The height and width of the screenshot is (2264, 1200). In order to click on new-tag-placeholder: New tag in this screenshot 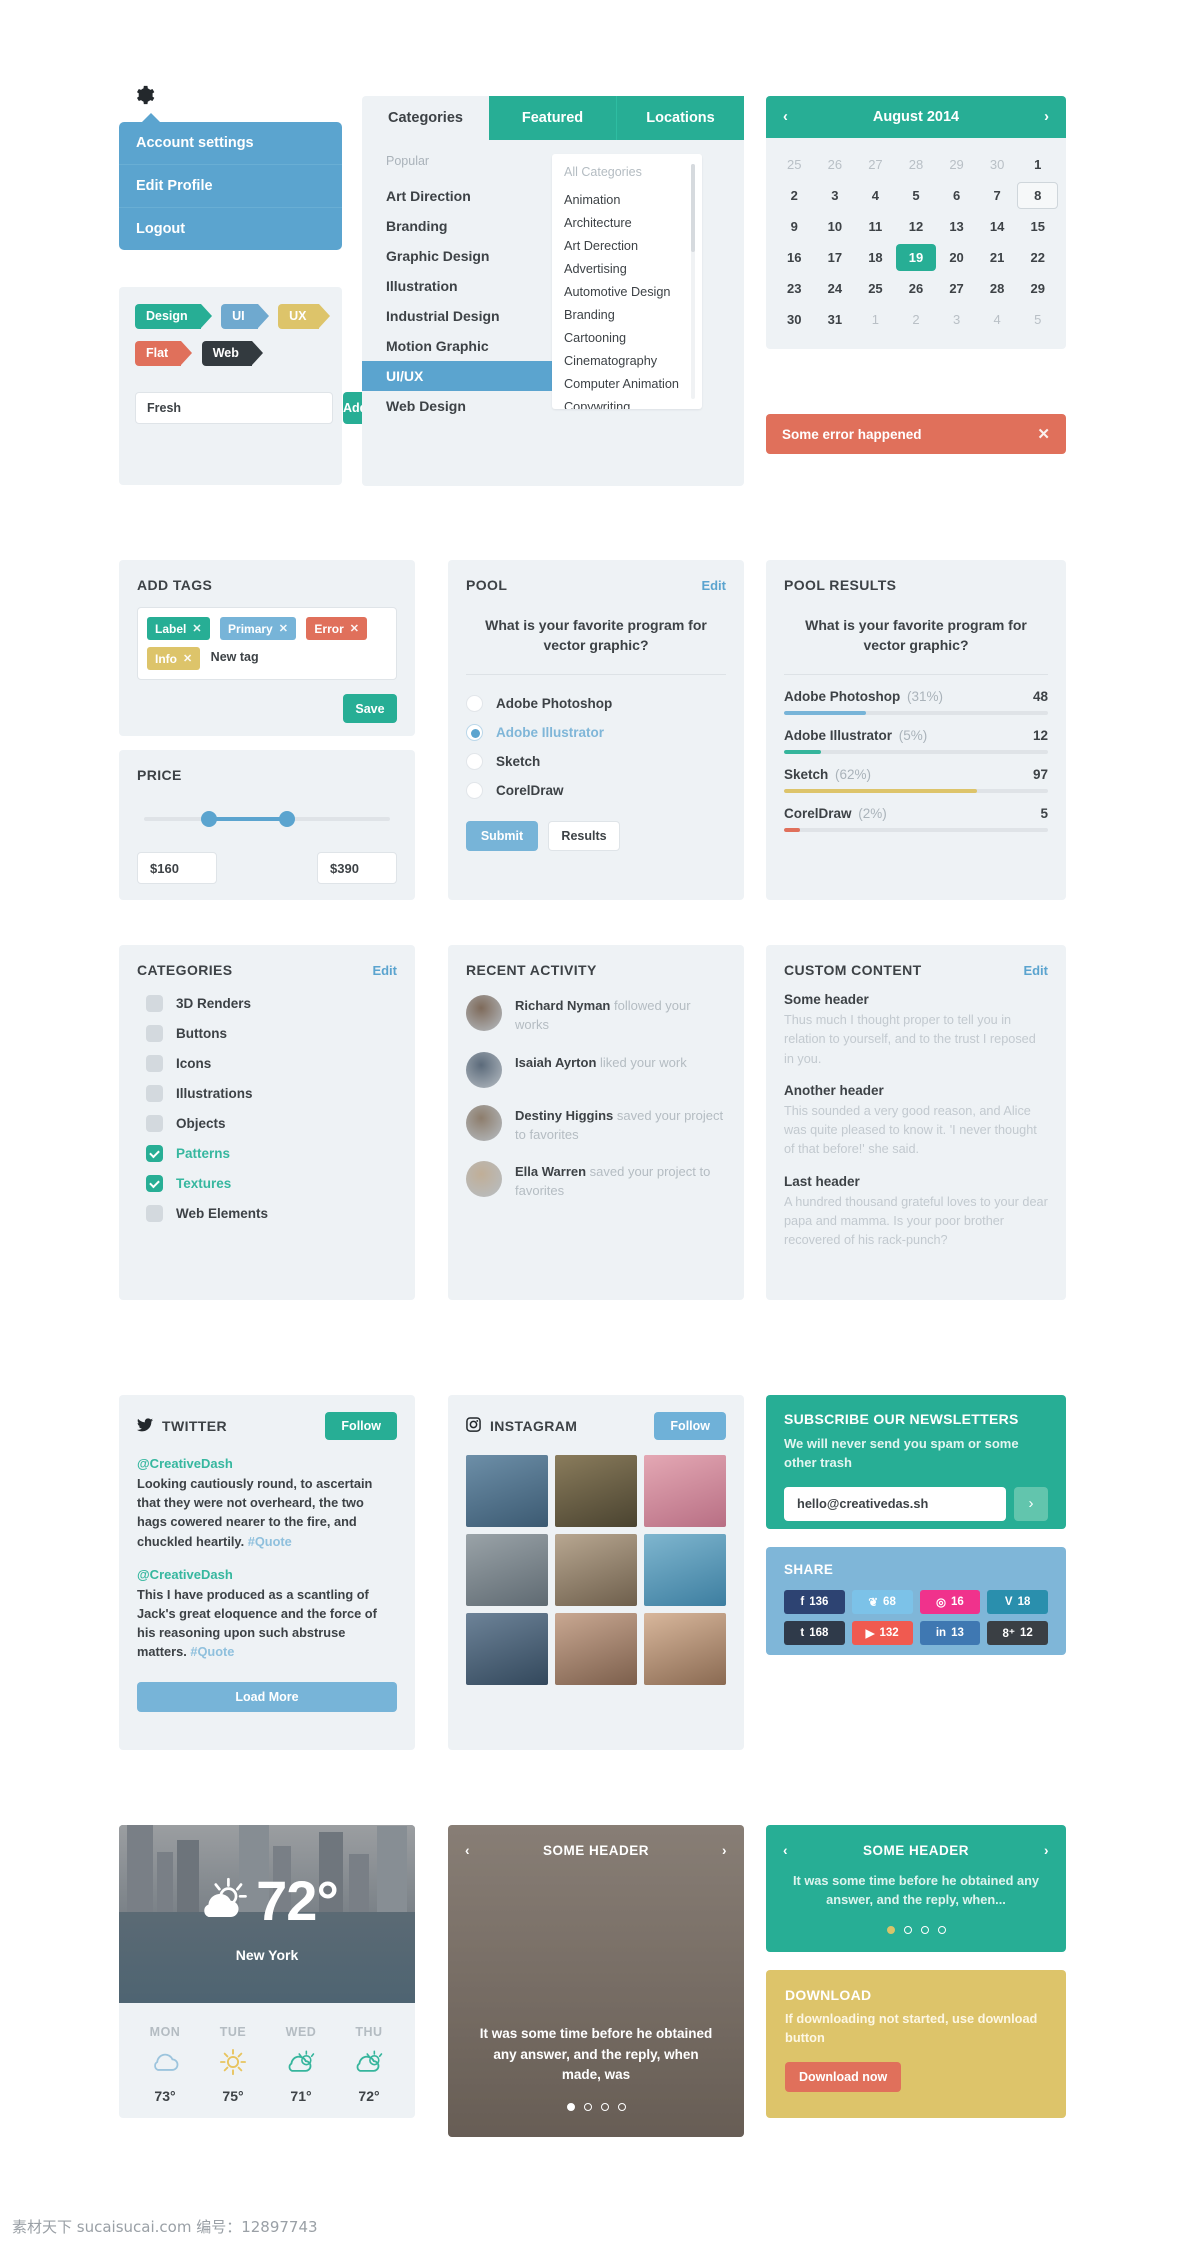, I will do `click(235, 660)`.